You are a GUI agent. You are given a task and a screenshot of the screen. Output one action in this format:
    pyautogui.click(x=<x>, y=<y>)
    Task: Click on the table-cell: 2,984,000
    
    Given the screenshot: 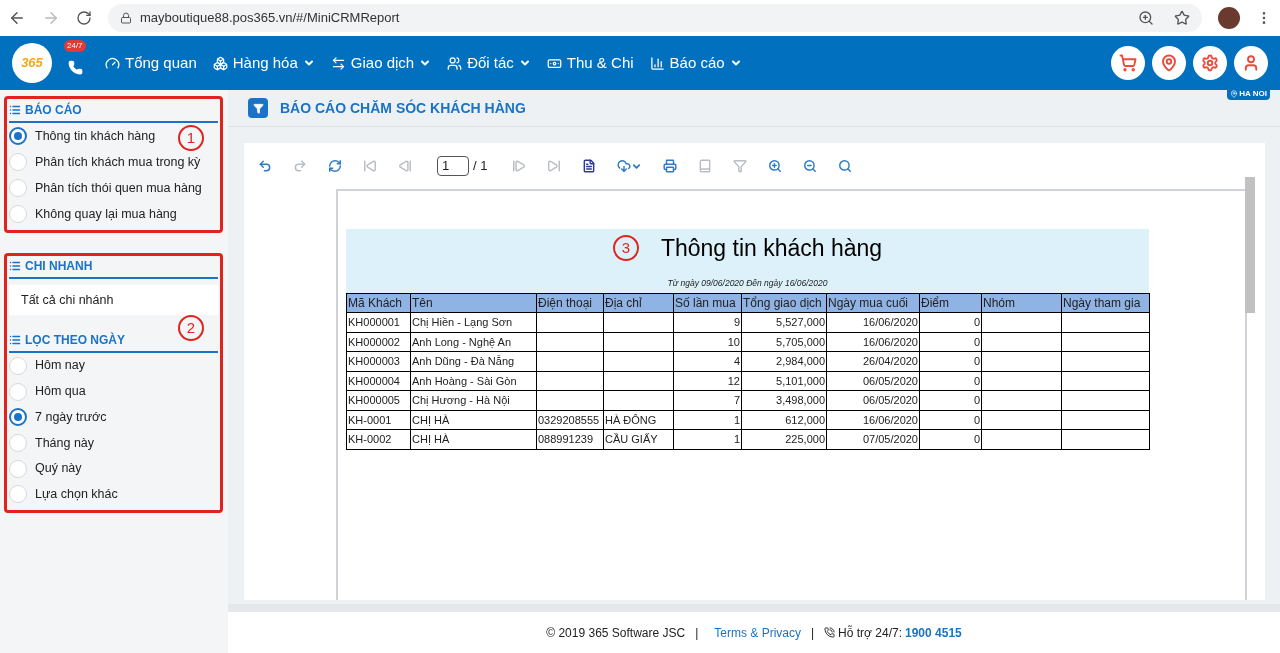 What is the action you would take?
    pyautogui.click(x=784, y=361)
    